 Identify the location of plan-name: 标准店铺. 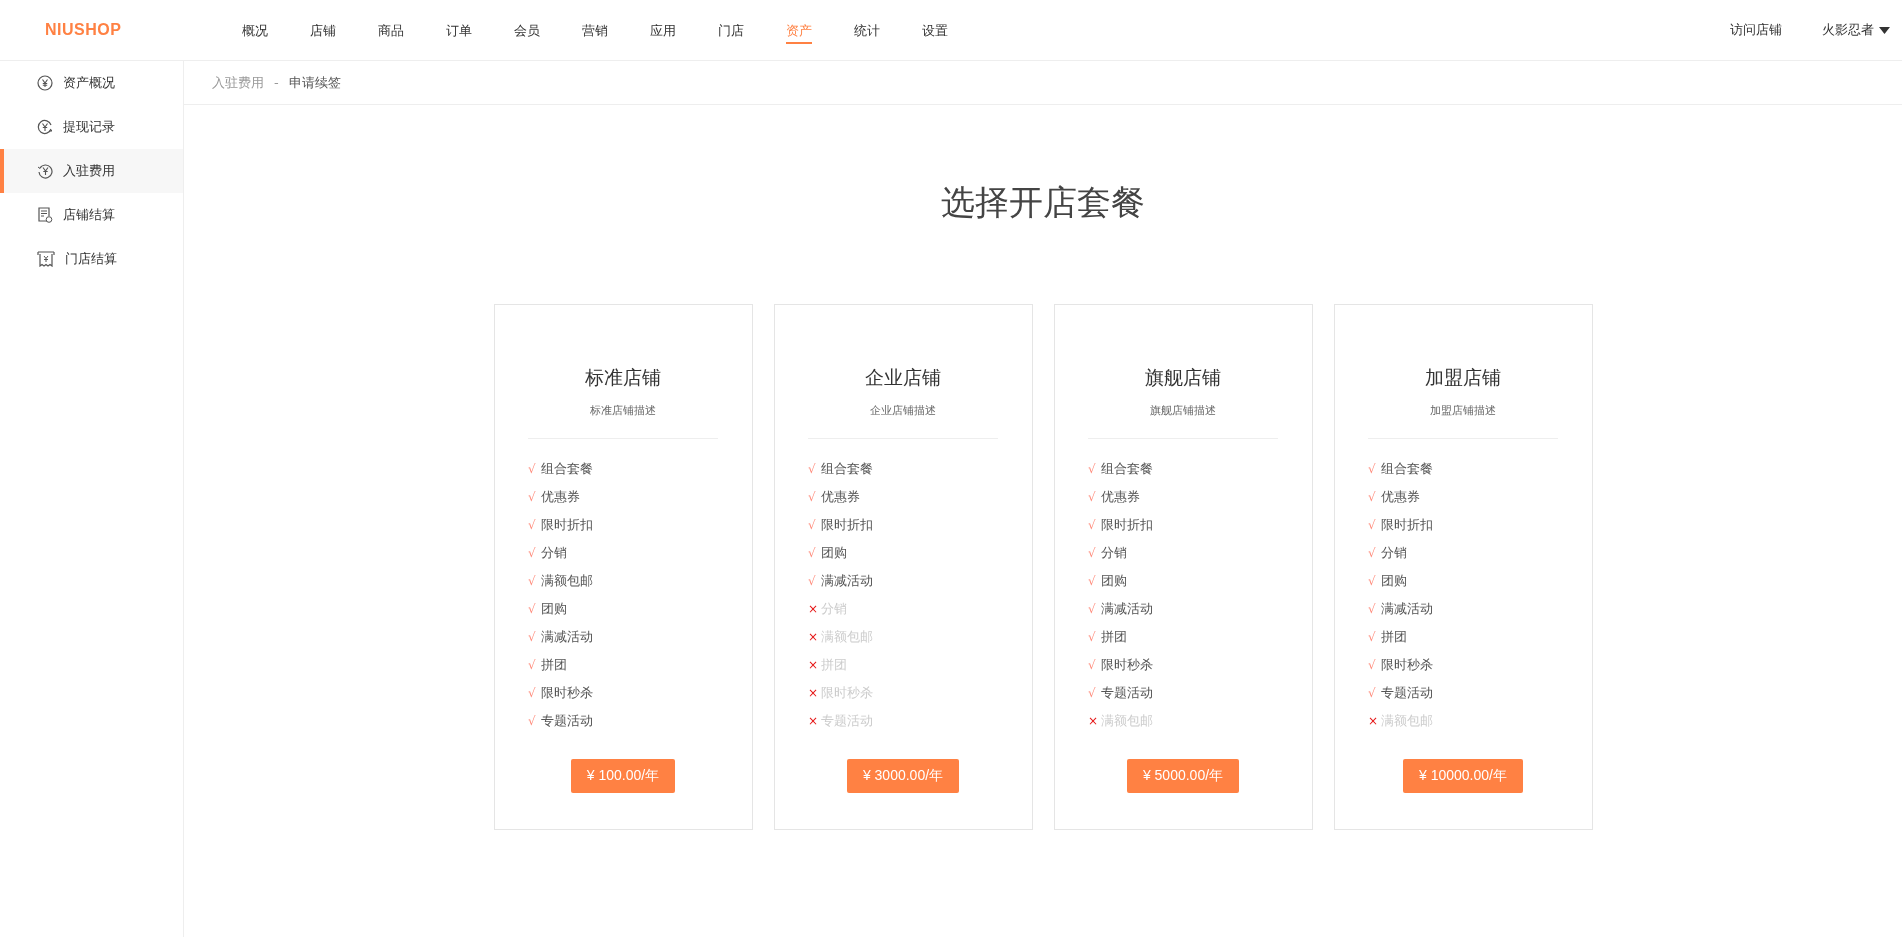
(623, 377).